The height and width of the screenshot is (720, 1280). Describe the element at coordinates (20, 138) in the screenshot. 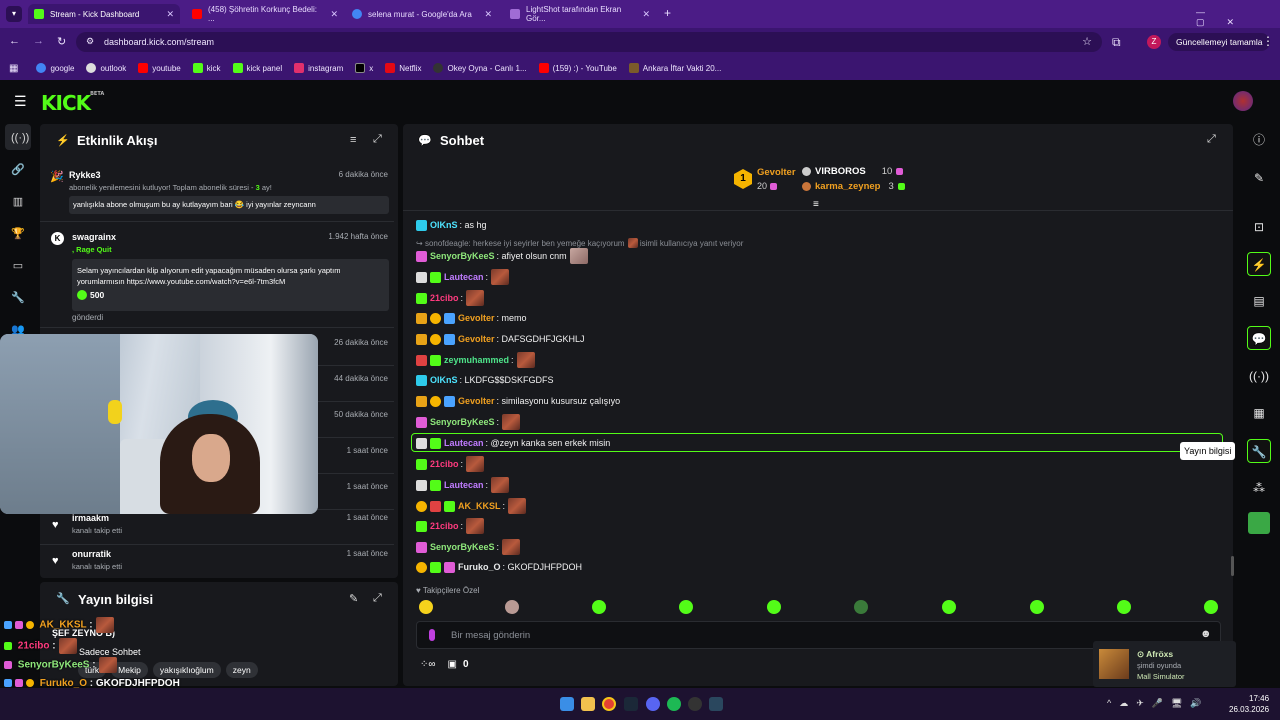

I see `live-stream-icon: ((·))` at that location.